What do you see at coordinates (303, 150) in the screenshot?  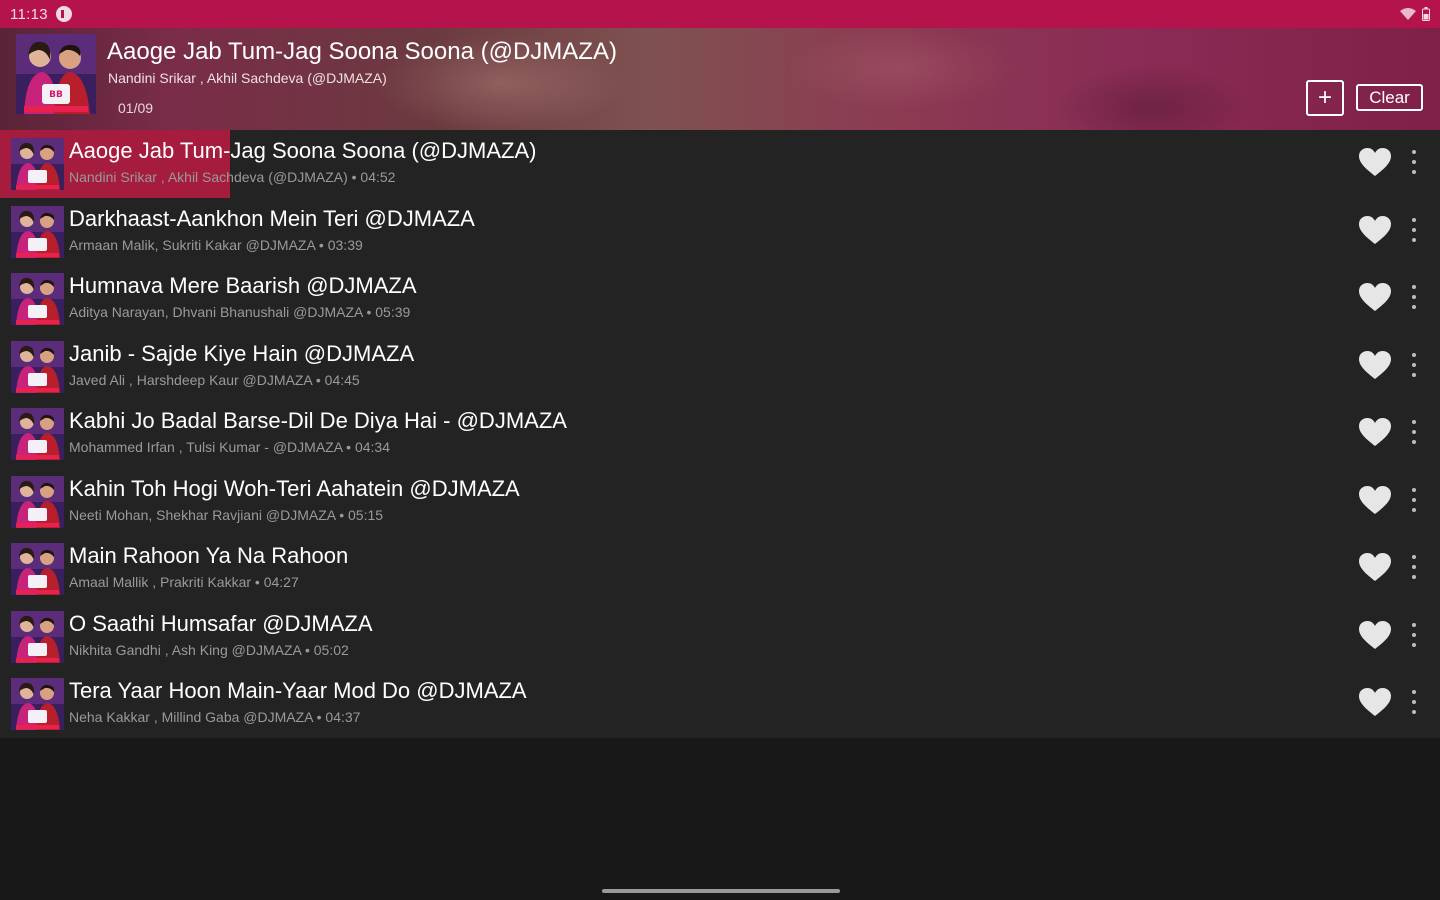 I see `track-title: Aaoge Jab Tum-Jag Soona Soona (@DJMAZA)` at bounding box center [303, 150].